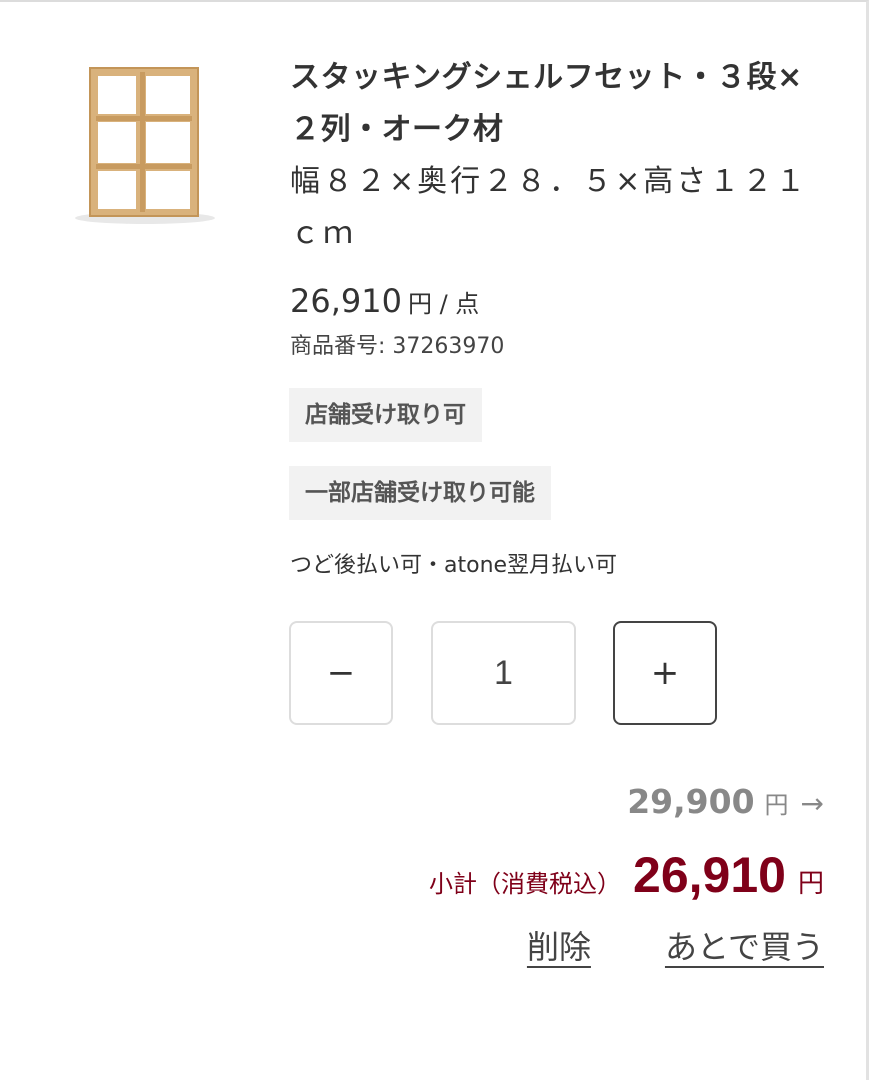  I want to click on product-number: 商品番号: 37263970, so click(397, 346).